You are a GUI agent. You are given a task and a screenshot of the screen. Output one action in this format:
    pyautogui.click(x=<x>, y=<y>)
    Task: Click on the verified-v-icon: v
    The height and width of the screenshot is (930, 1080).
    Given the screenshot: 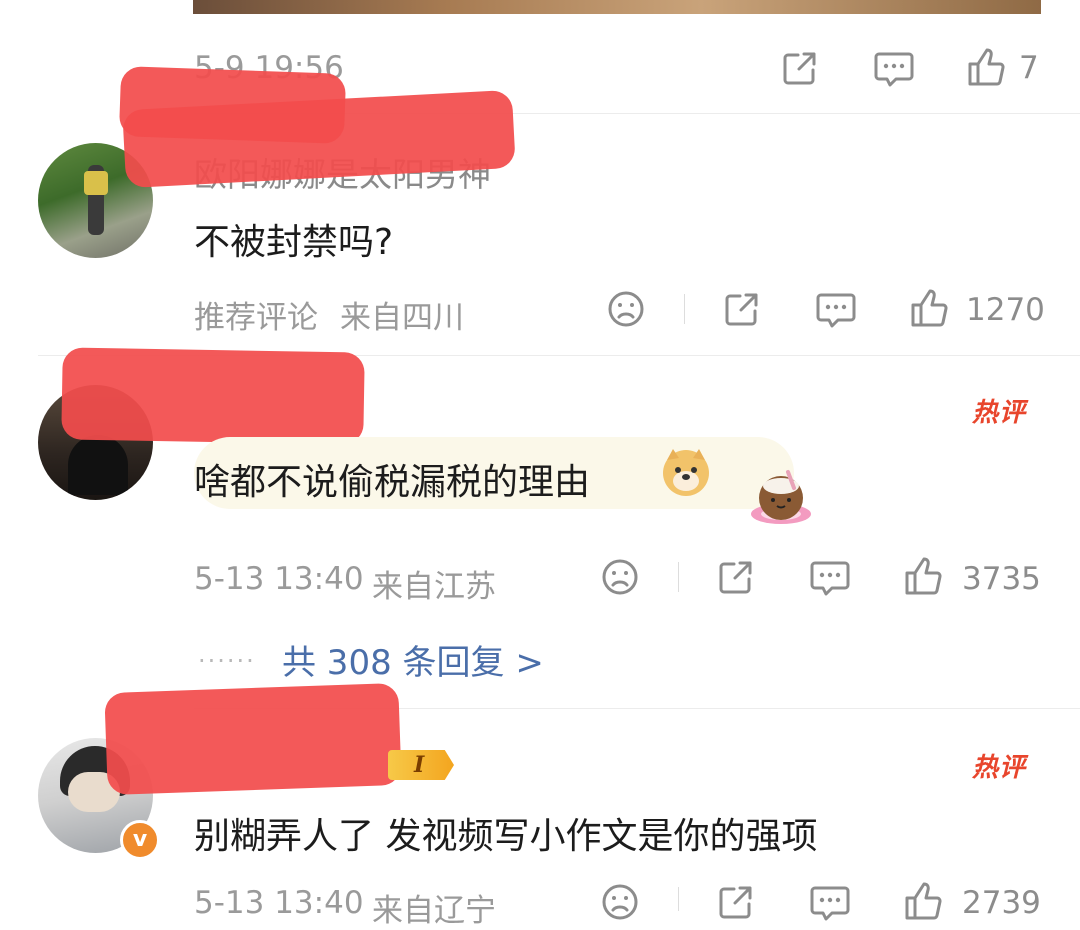 What is the action you would take?
    pyautogui.click(x=140, y=840)
    